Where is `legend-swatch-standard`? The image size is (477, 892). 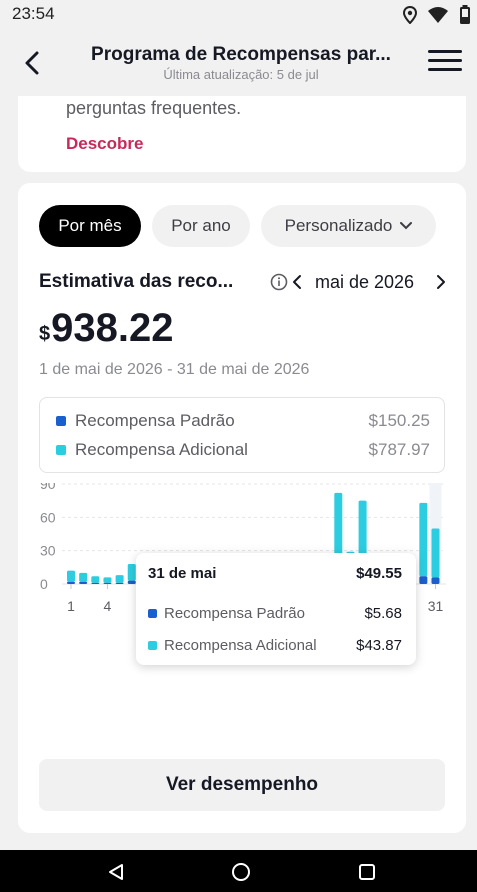
legend-swatch-standard is located at coordinates (61, 421).